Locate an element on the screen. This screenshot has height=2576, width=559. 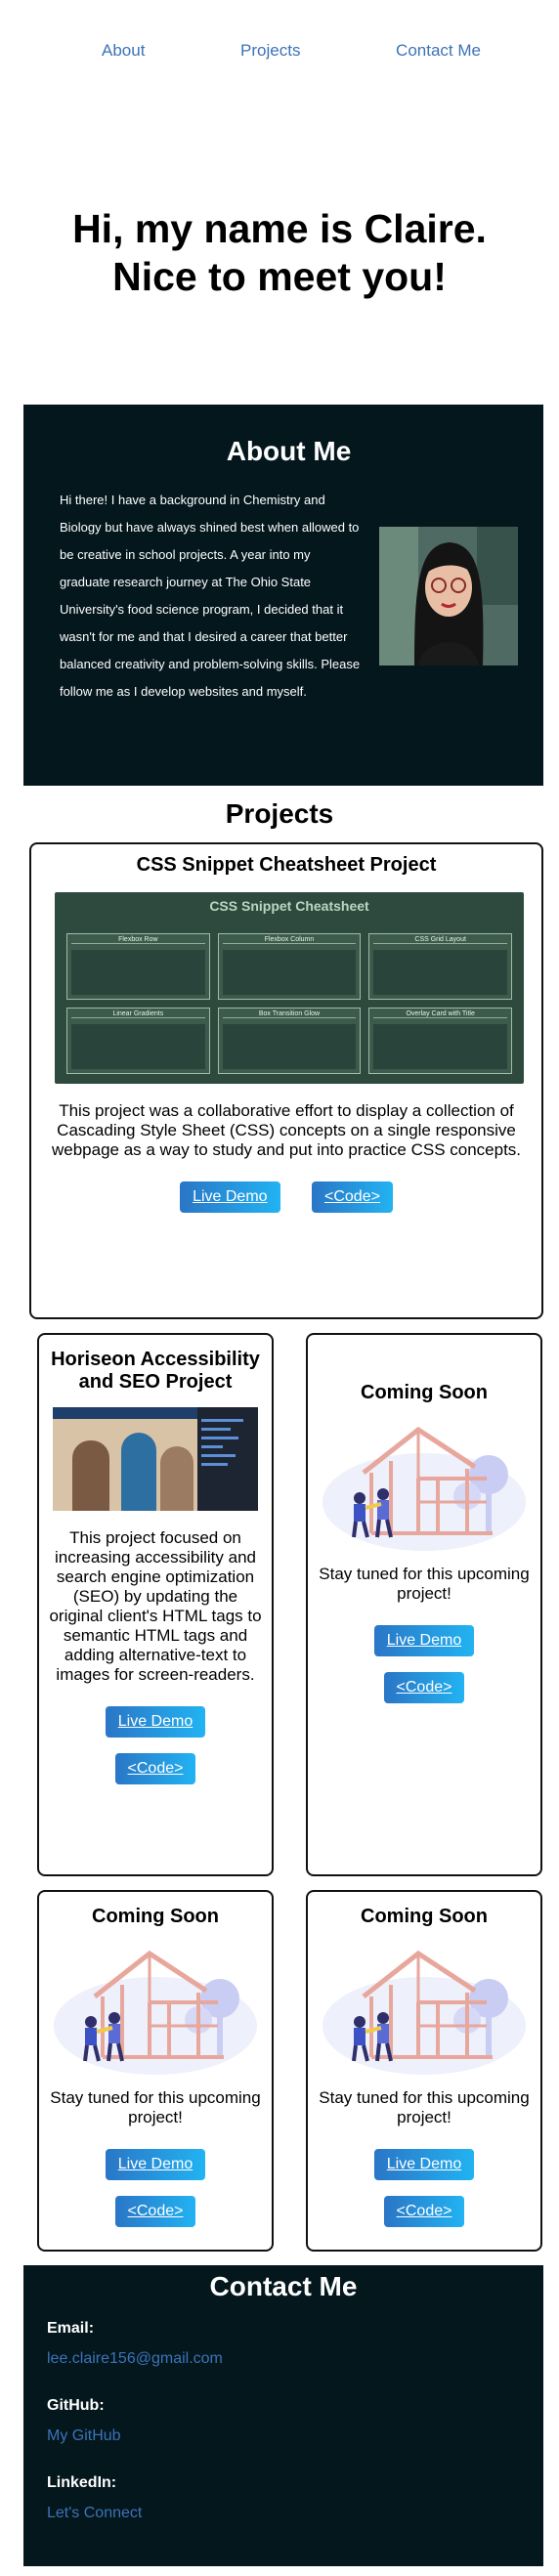
profile-photo is located at coordinates (448, 596).